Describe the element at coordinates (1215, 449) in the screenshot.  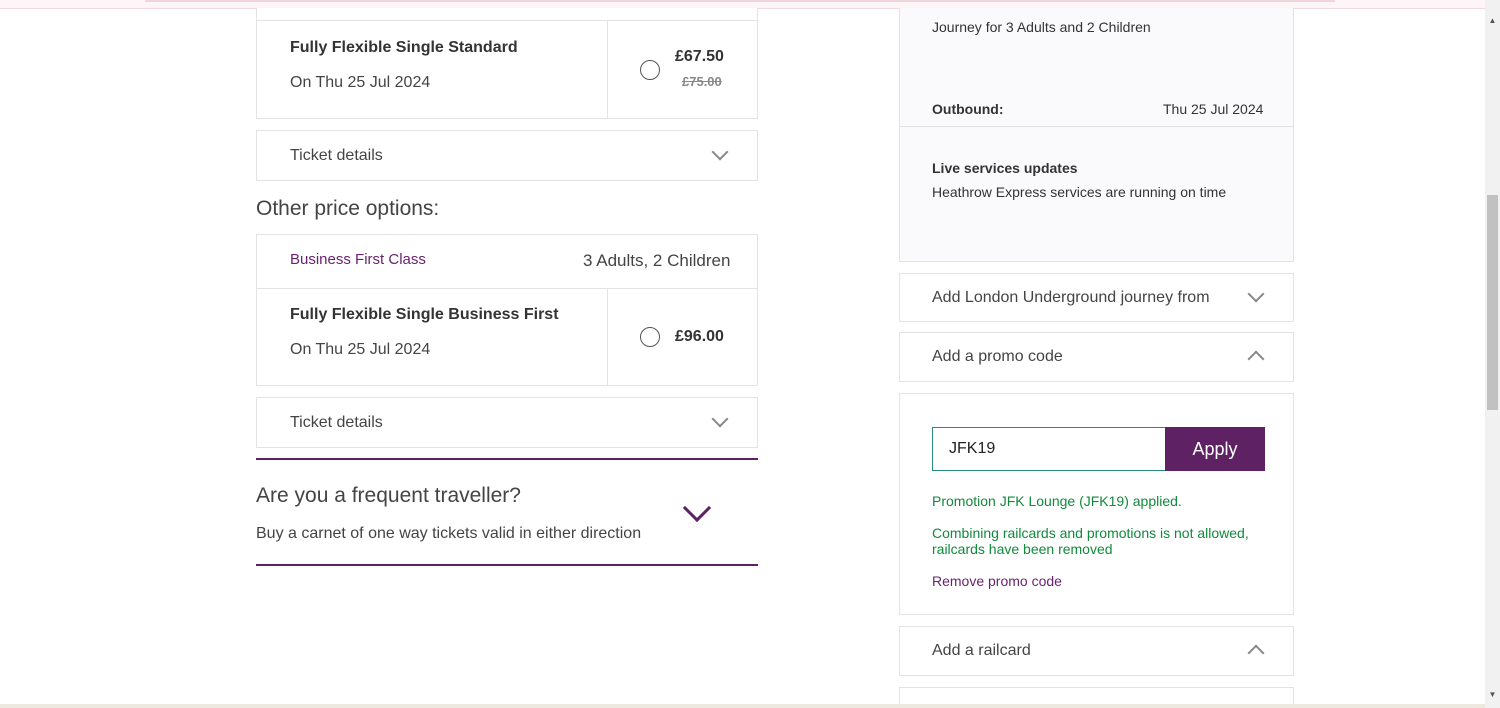
I see `apply-promo-button: Apply` at that location.